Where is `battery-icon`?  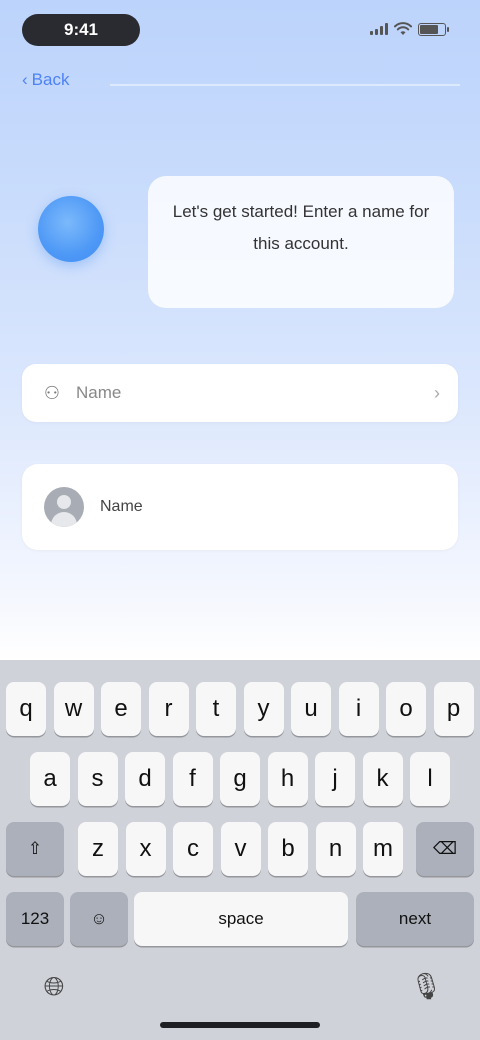
battery-icon is located at coordinates (433, 29).